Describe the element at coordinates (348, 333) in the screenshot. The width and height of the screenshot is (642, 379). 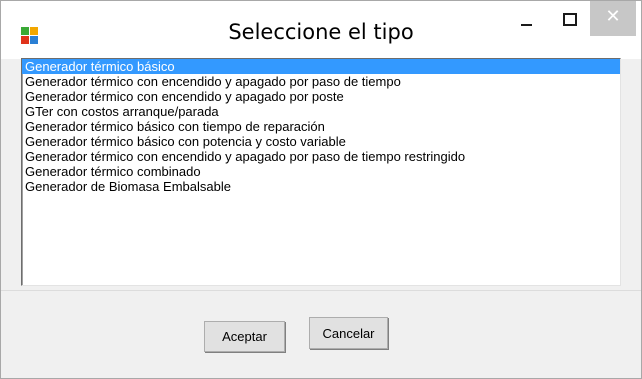
I see `cancel-button: Cancelar` at that location.